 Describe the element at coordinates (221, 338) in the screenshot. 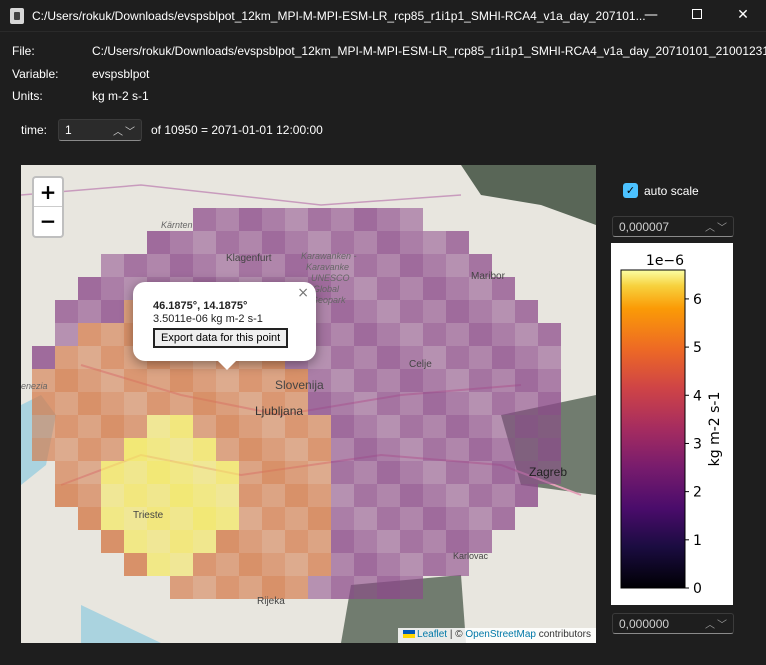

I see `export-point-button: Export data for this point` at that location.